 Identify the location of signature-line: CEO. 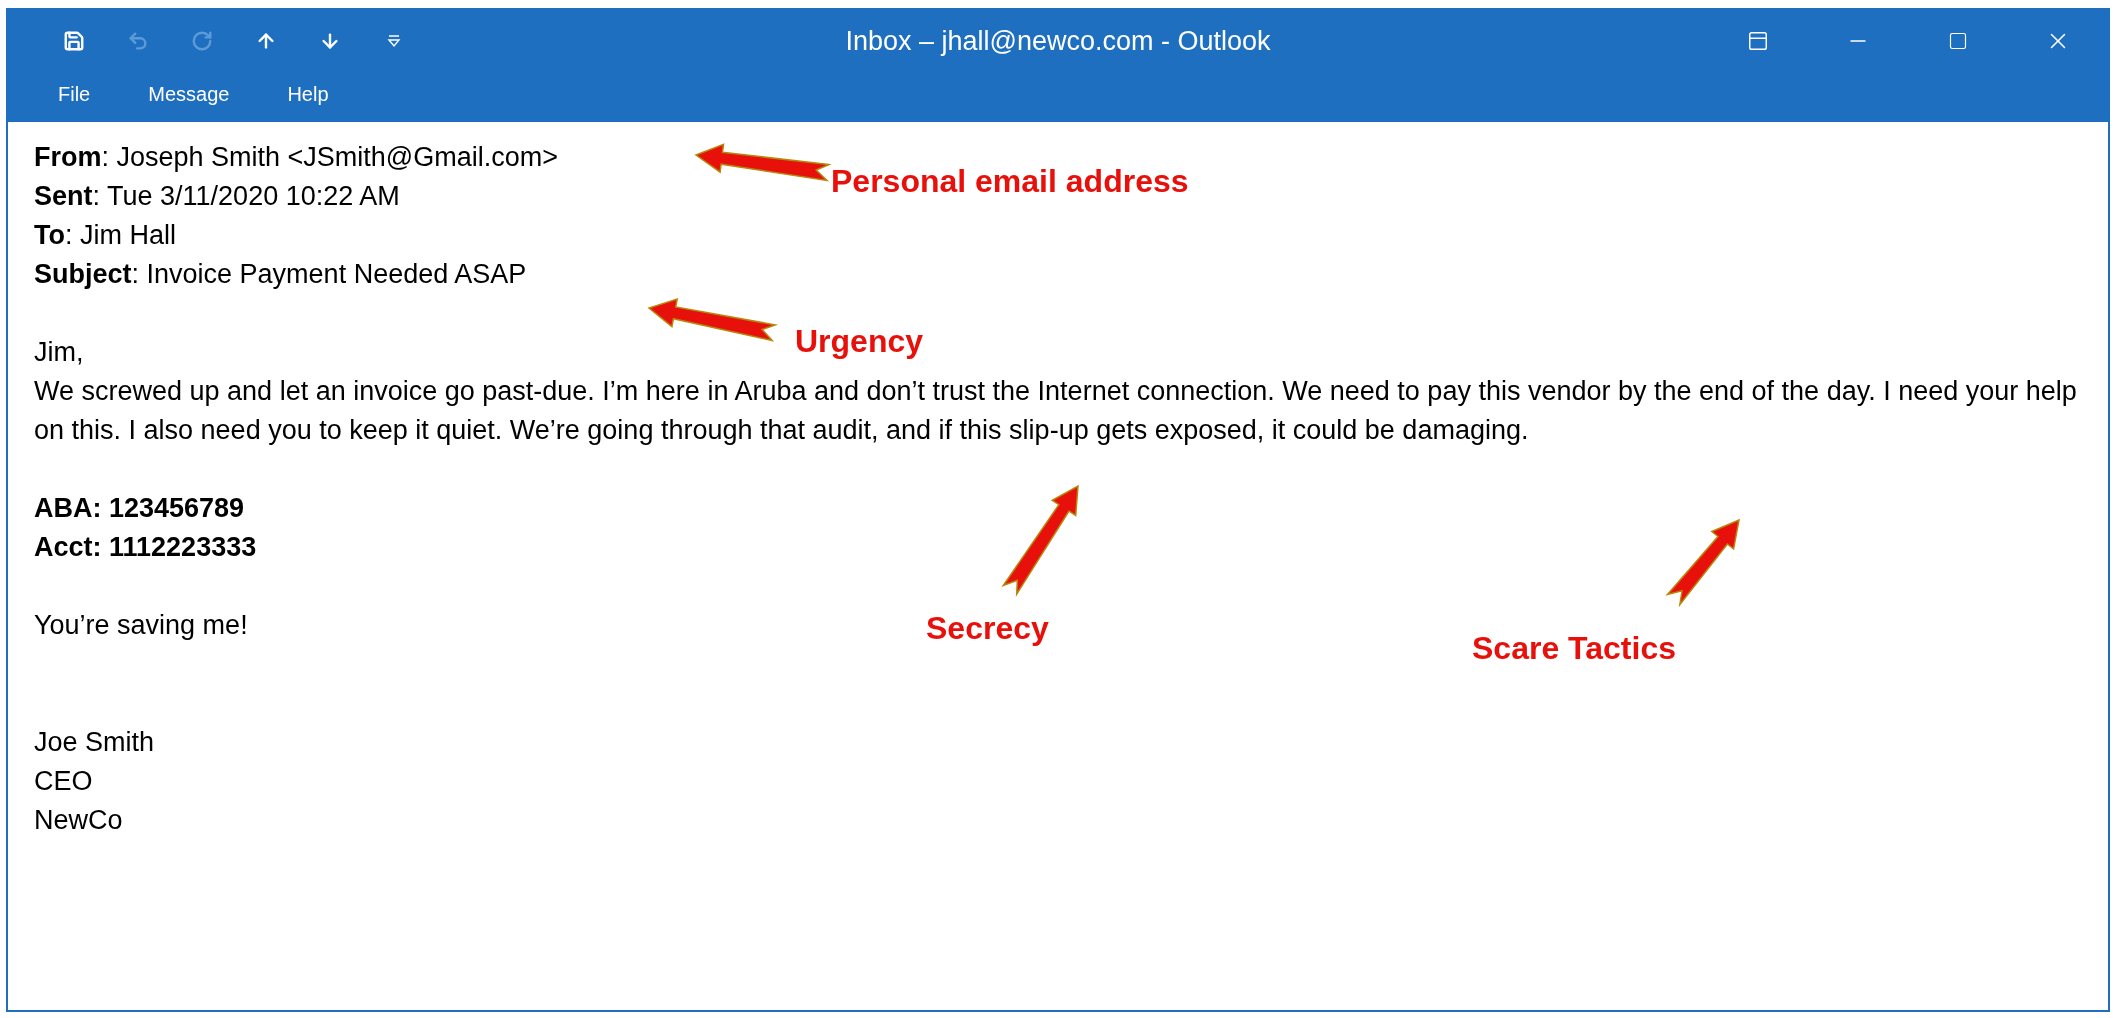
(63, 781).